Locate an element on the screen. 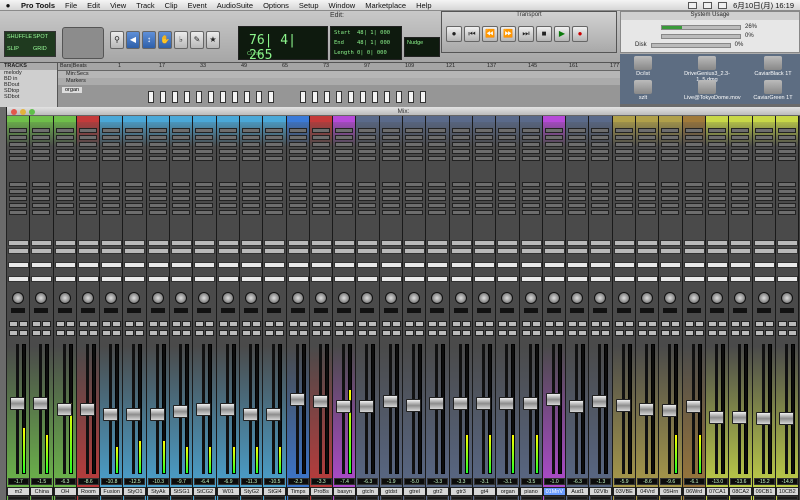 This screenshot has width=800, height=500. trim-tool-icon: ◀ is located at coordinates (133, 40).